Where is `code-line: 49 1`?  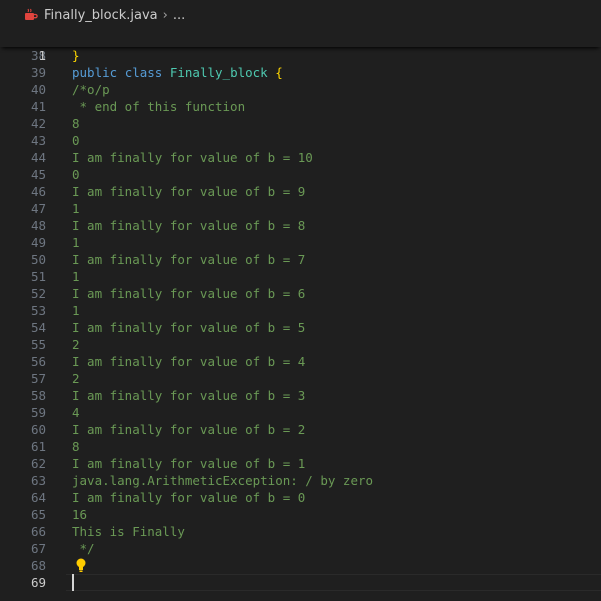 code-line: 49 1 is located at coordinates (300, 242).